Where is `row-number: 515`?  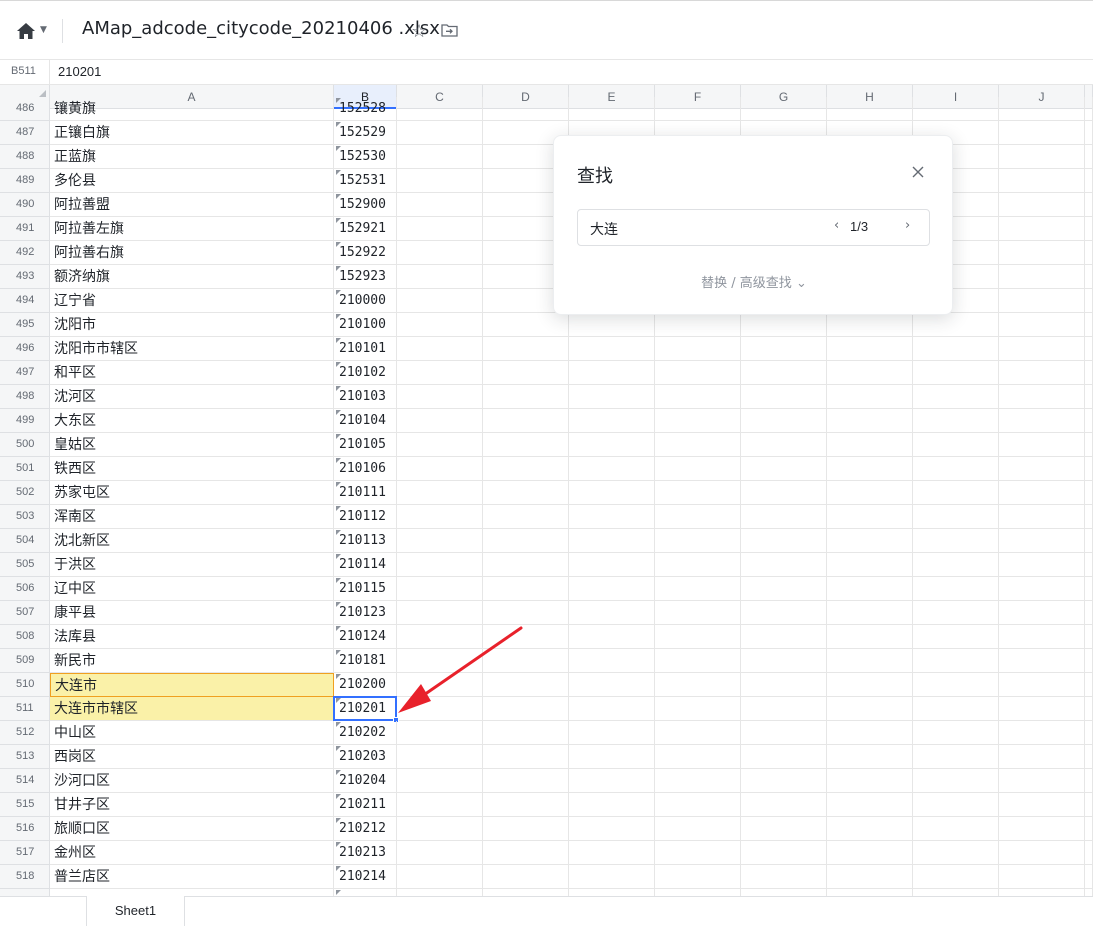 row-number: 515 is located at coordinates (25, 805).